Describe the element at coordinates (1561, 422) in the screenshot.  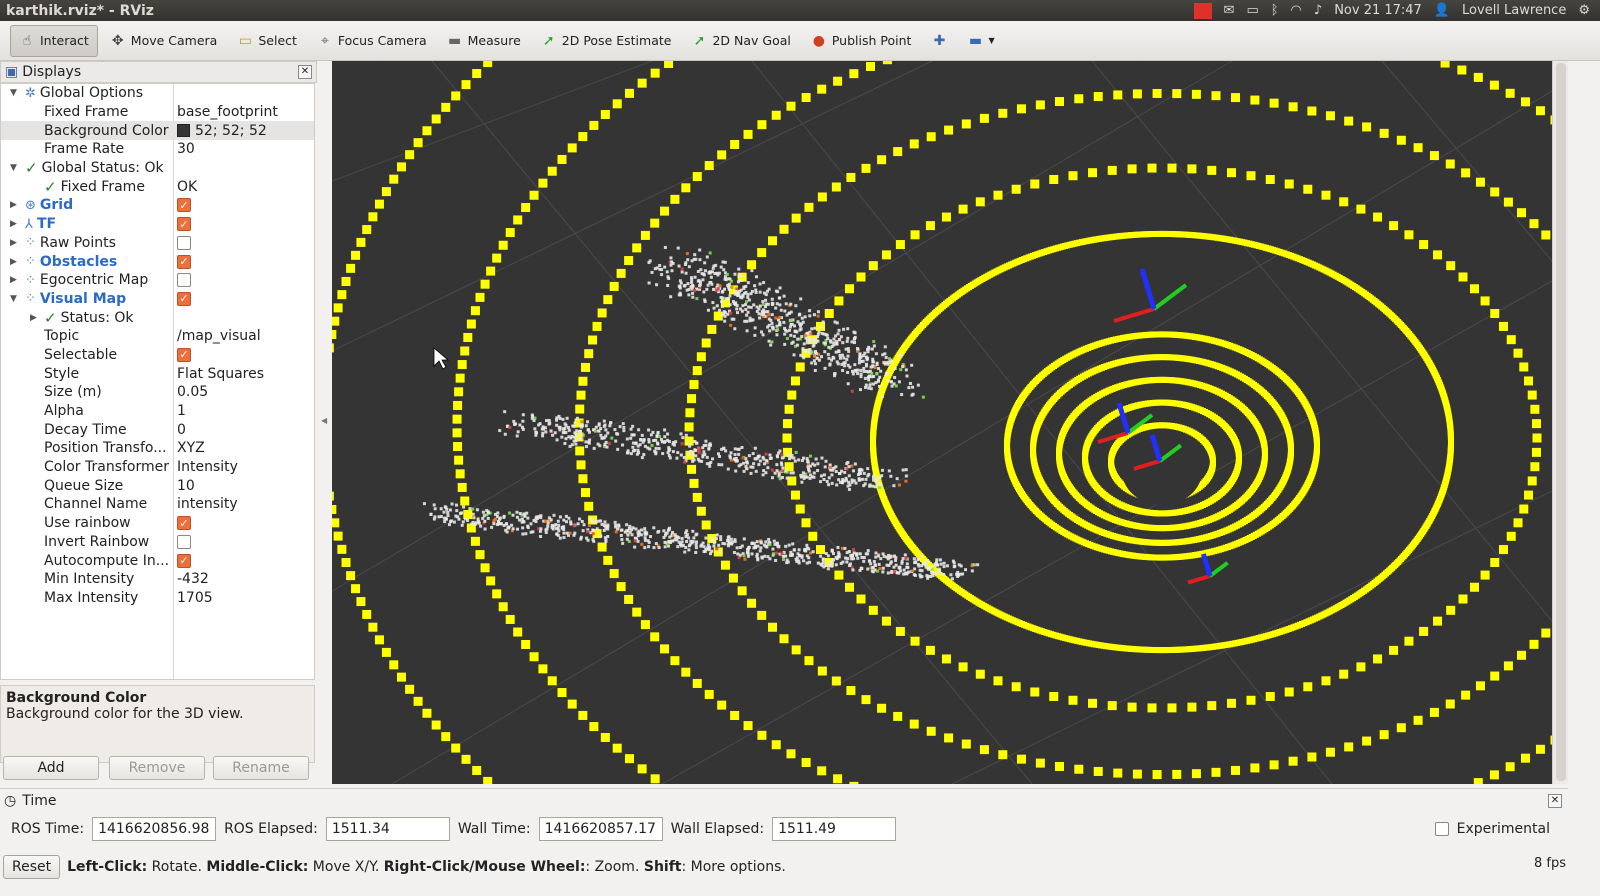
I see `scrollbar-thumb` at that location.